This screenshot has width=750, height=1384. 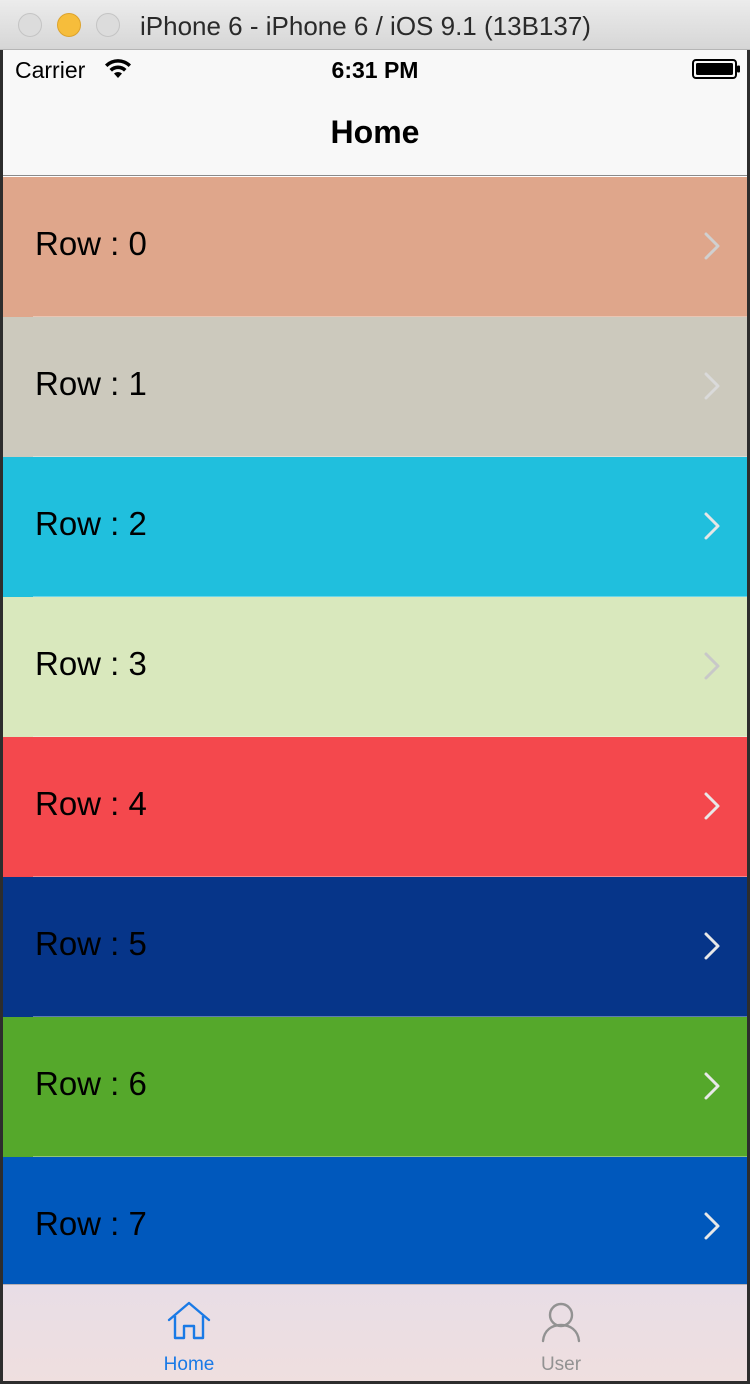 What do you see at coordinates (375, 807) in the screenshot?
I see `table-row: Row : 4` at bounding box center [375, 807].